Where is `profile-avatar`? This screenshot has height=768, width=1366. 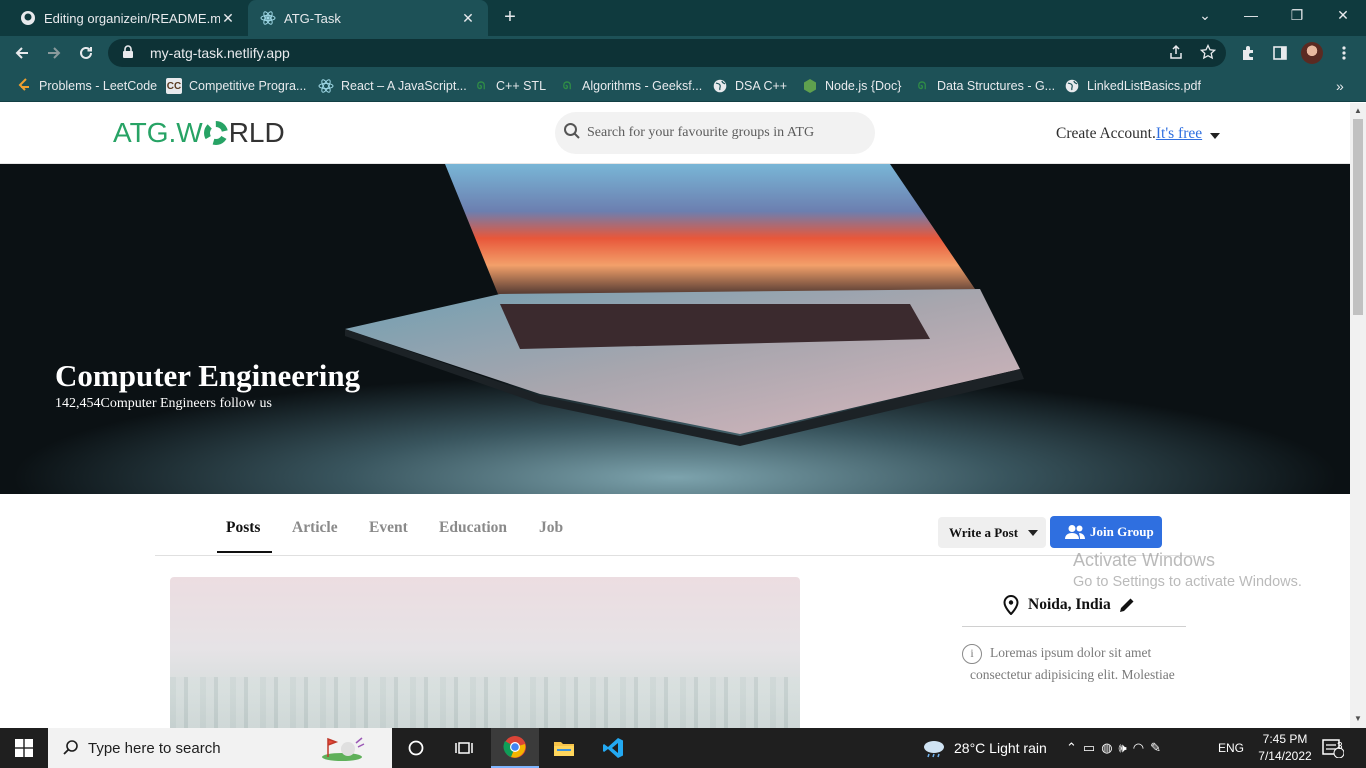 profile-avatar is located at coordinates (1312, 53).